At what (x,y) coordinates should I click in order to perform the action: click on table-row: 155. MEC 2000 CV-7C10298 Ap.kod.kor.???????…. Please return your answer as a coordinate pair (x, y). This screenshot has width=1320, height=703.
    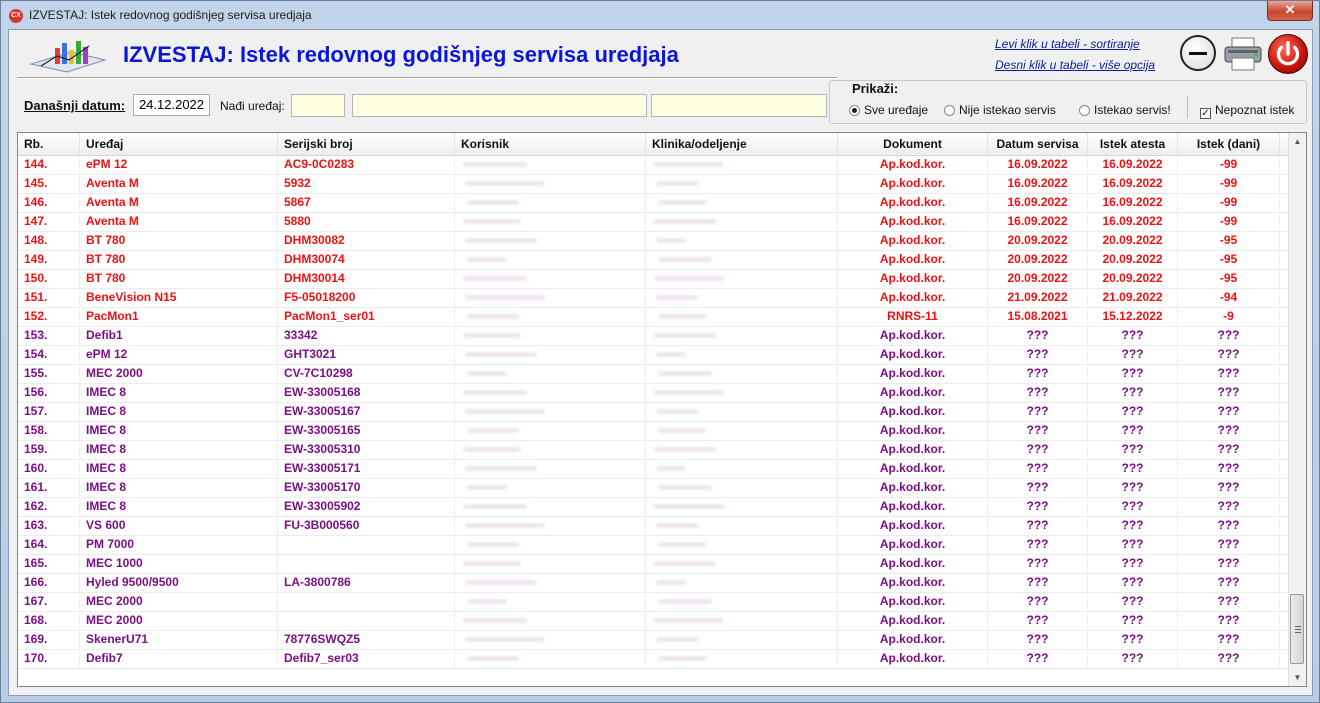
    Looking at the image, I should click on (653, 374).